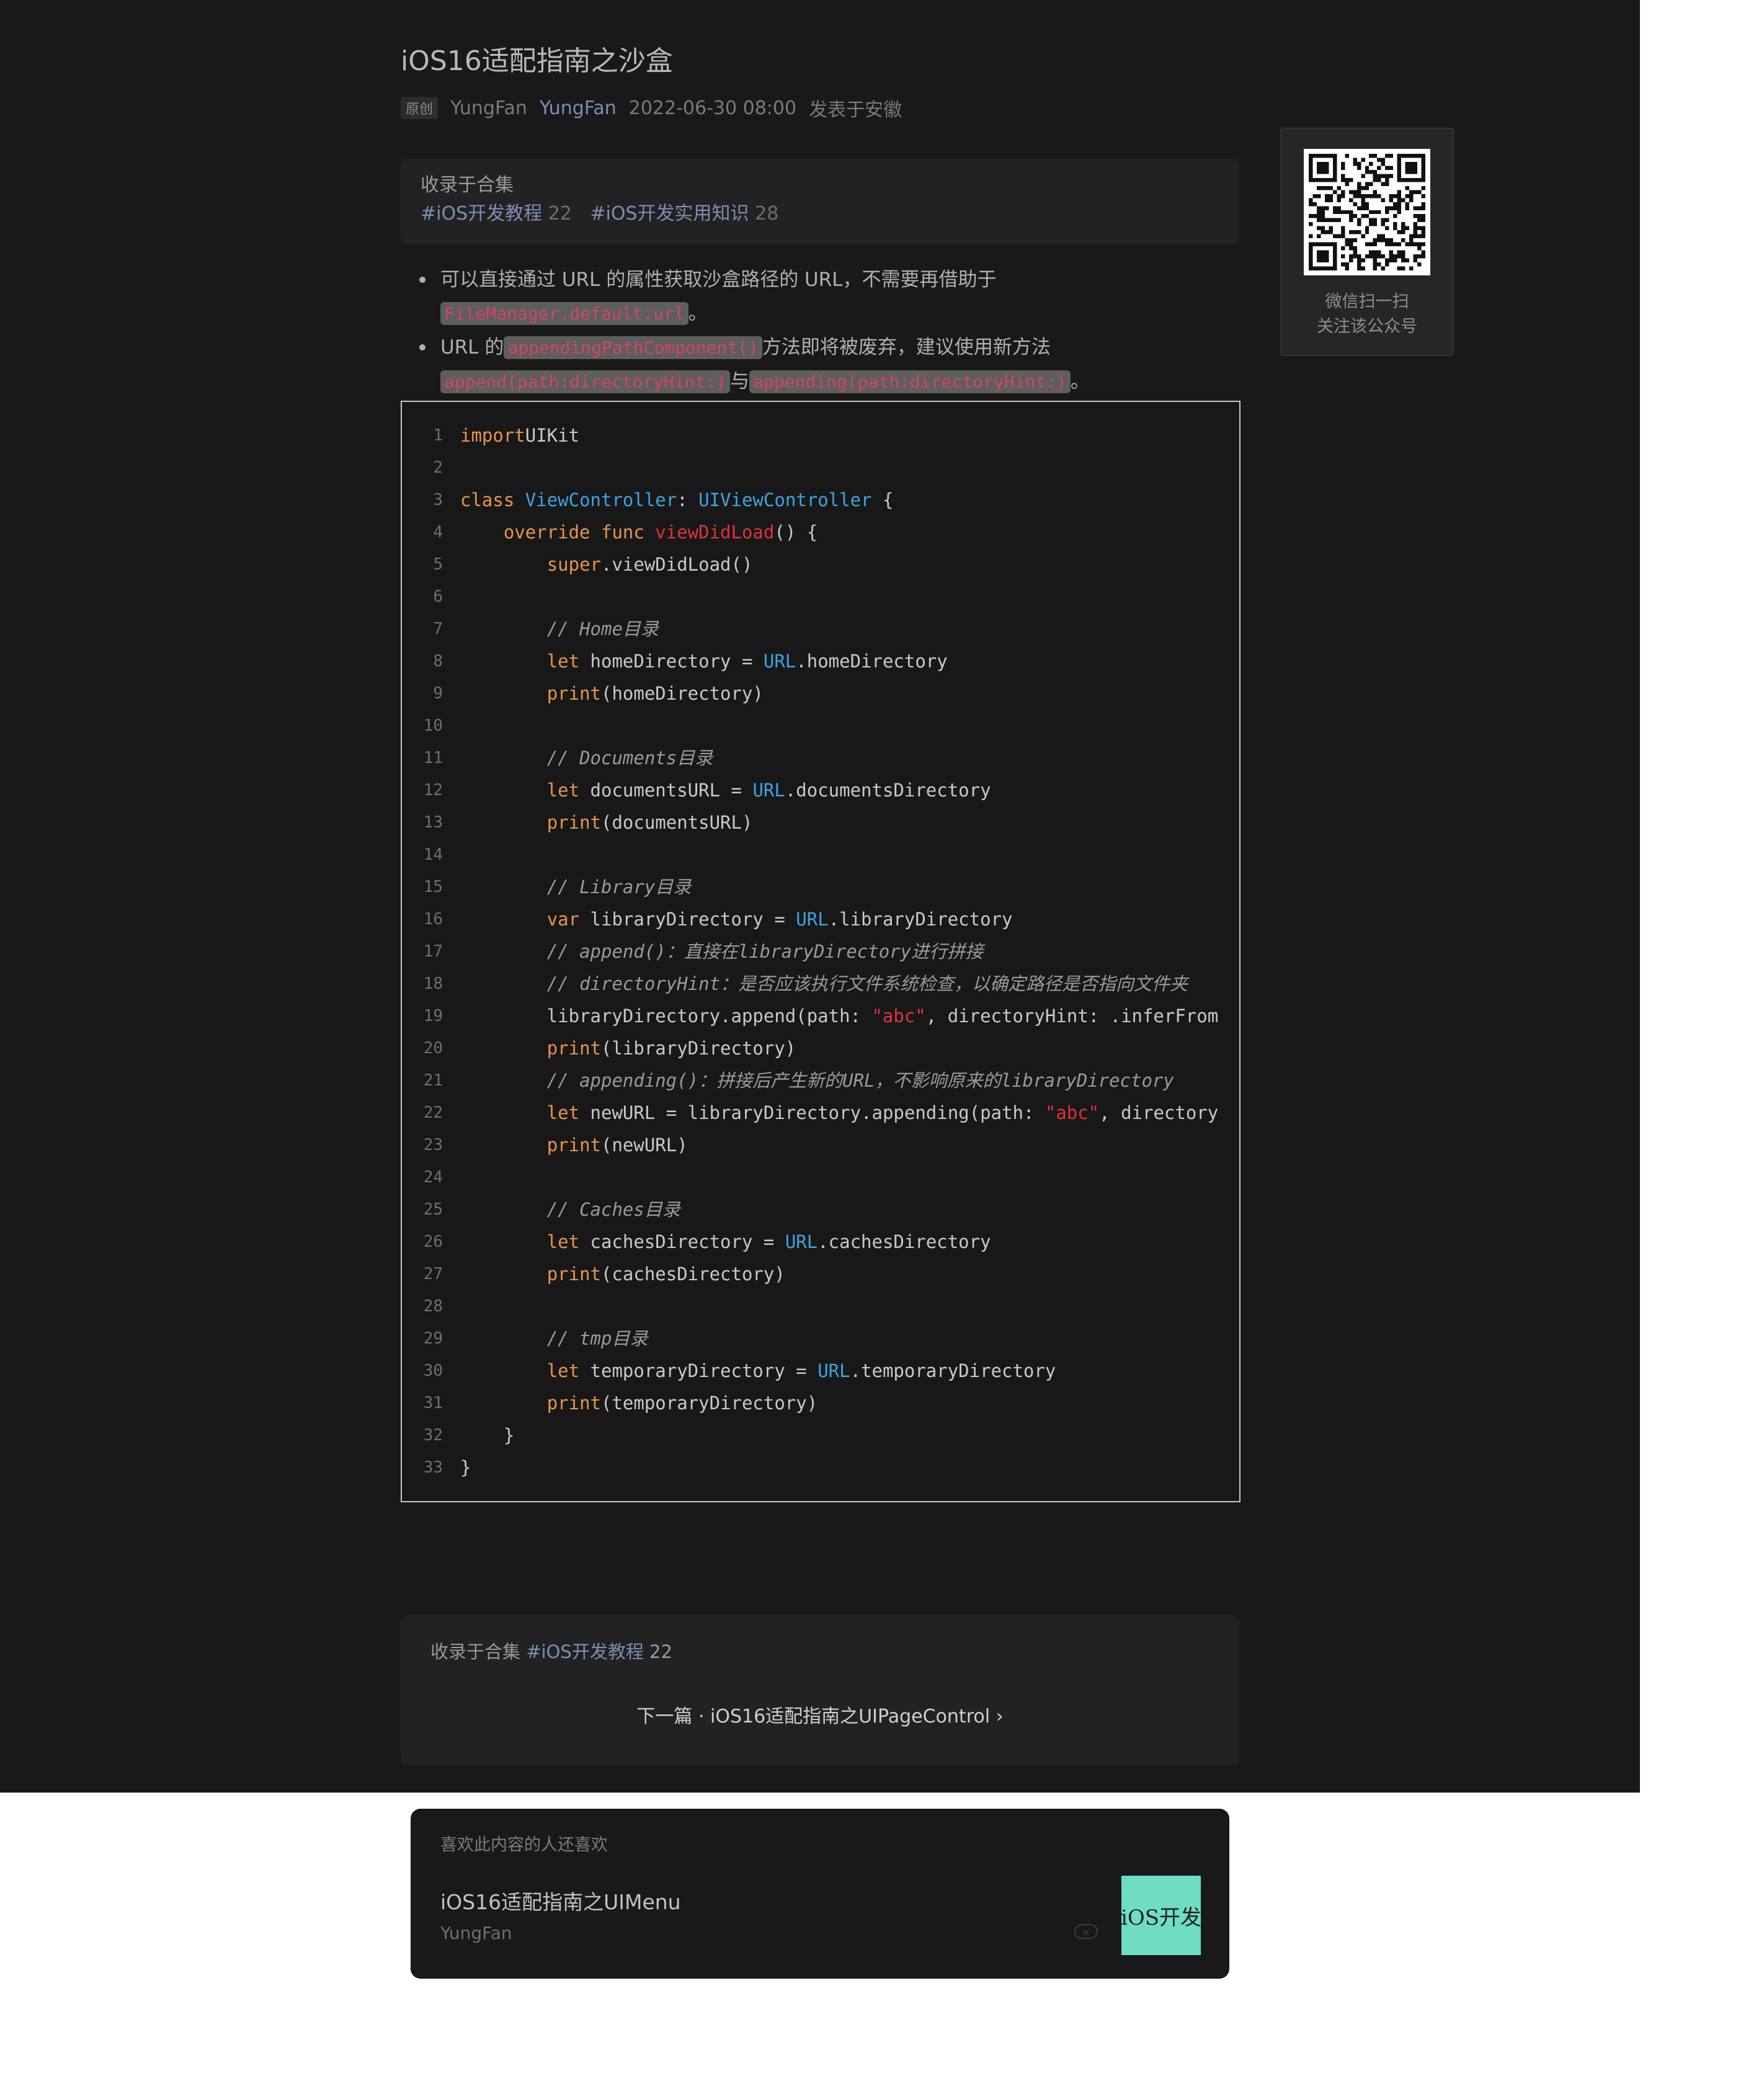 The height and width of the screenshot is (2099, 1764). I want to click on line-number: 25, so click(433, 1209).